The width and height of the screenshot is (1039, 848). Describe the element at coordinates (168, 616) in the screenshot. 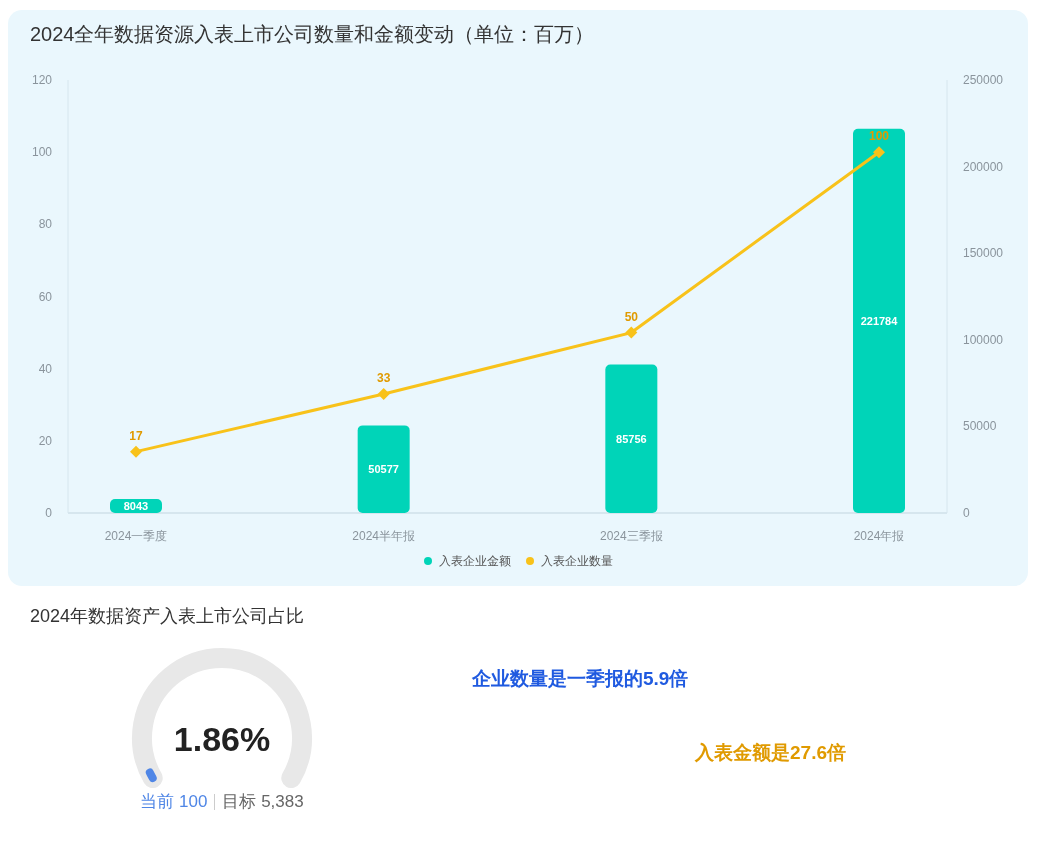

I see `section-title: 2024年数据资产入表上市公司占比` at that location.